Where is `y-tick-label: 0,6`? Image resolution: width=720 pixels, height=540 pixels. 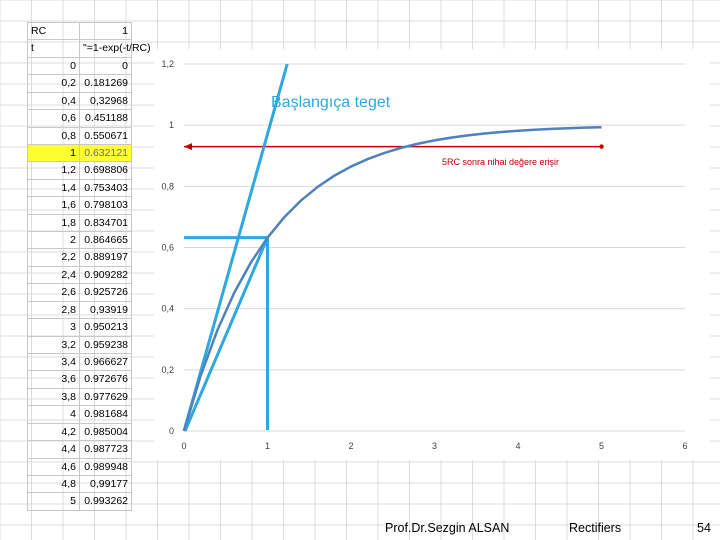 y-tick-label: 0,6 is located at coordinates (167, 248).